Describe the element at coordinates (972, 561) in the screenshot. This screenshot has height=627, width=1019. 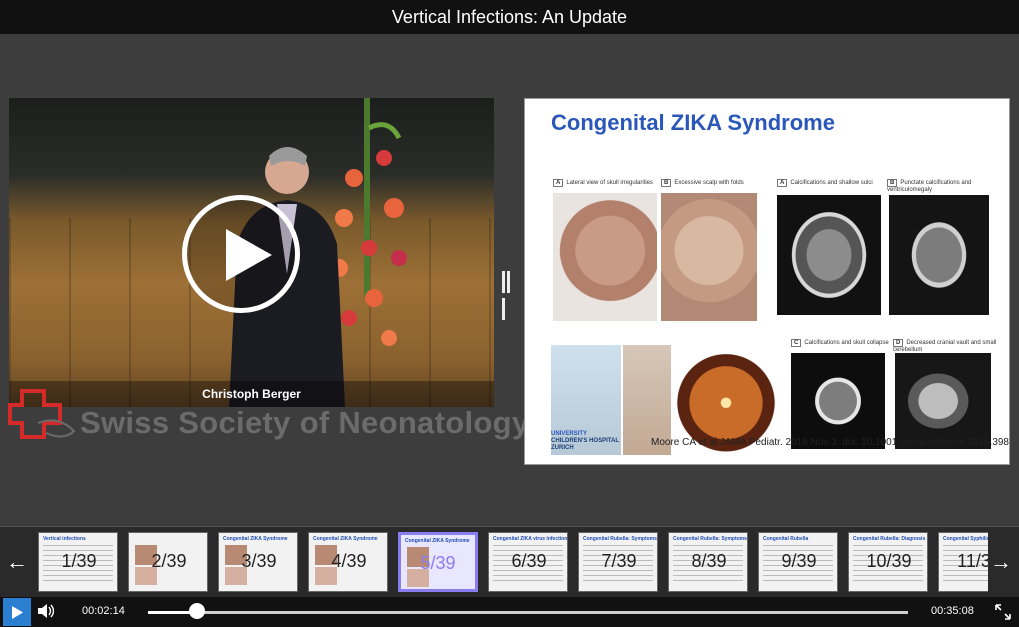
I see `thumbnail-number: 11/39` at that location.